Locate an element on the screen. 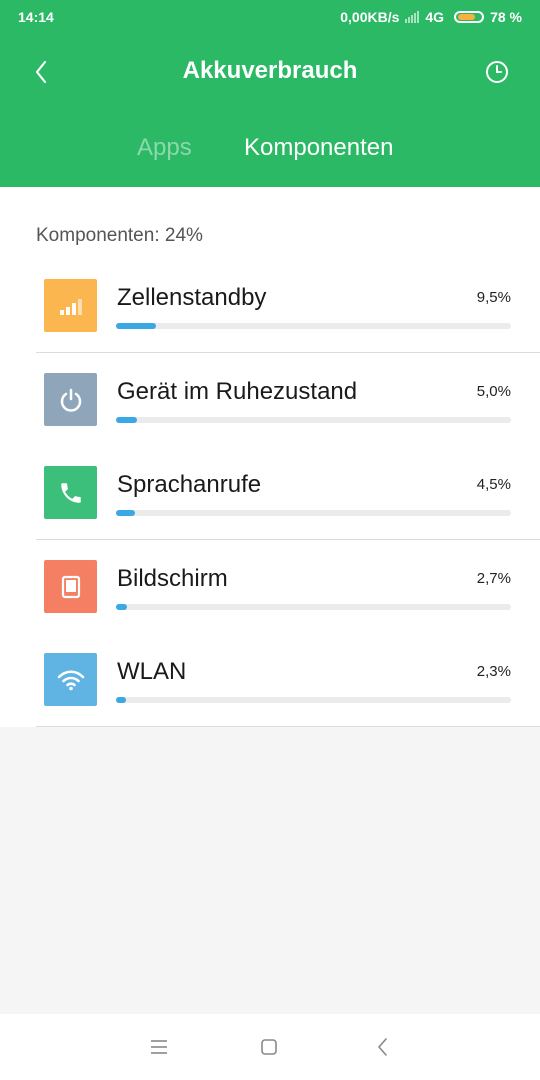 The image size is (540, 1080). list-item-geraet-im-ruhezustand: Gerät im Ruhezustand 5,0% is located at coordinates (270, 419).